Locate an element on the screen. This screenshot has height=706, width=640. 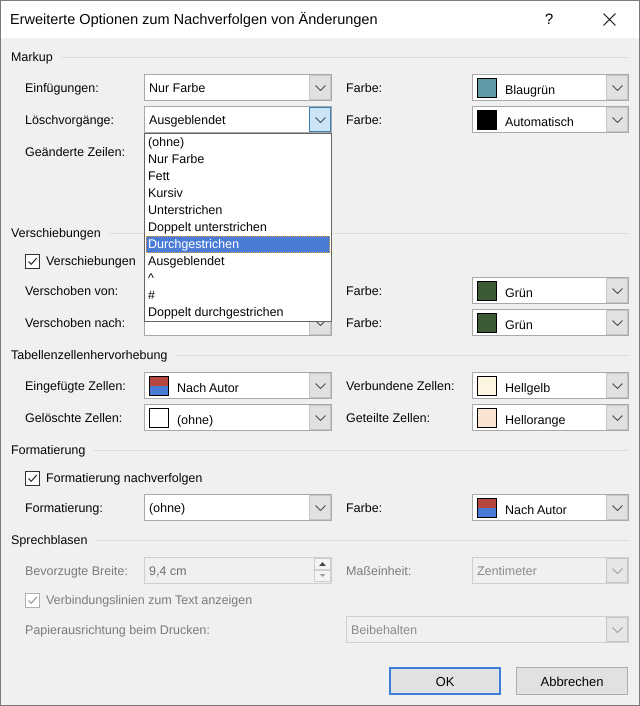
checkbox-label: Verschiebungen is located at coordinates (91, 261).